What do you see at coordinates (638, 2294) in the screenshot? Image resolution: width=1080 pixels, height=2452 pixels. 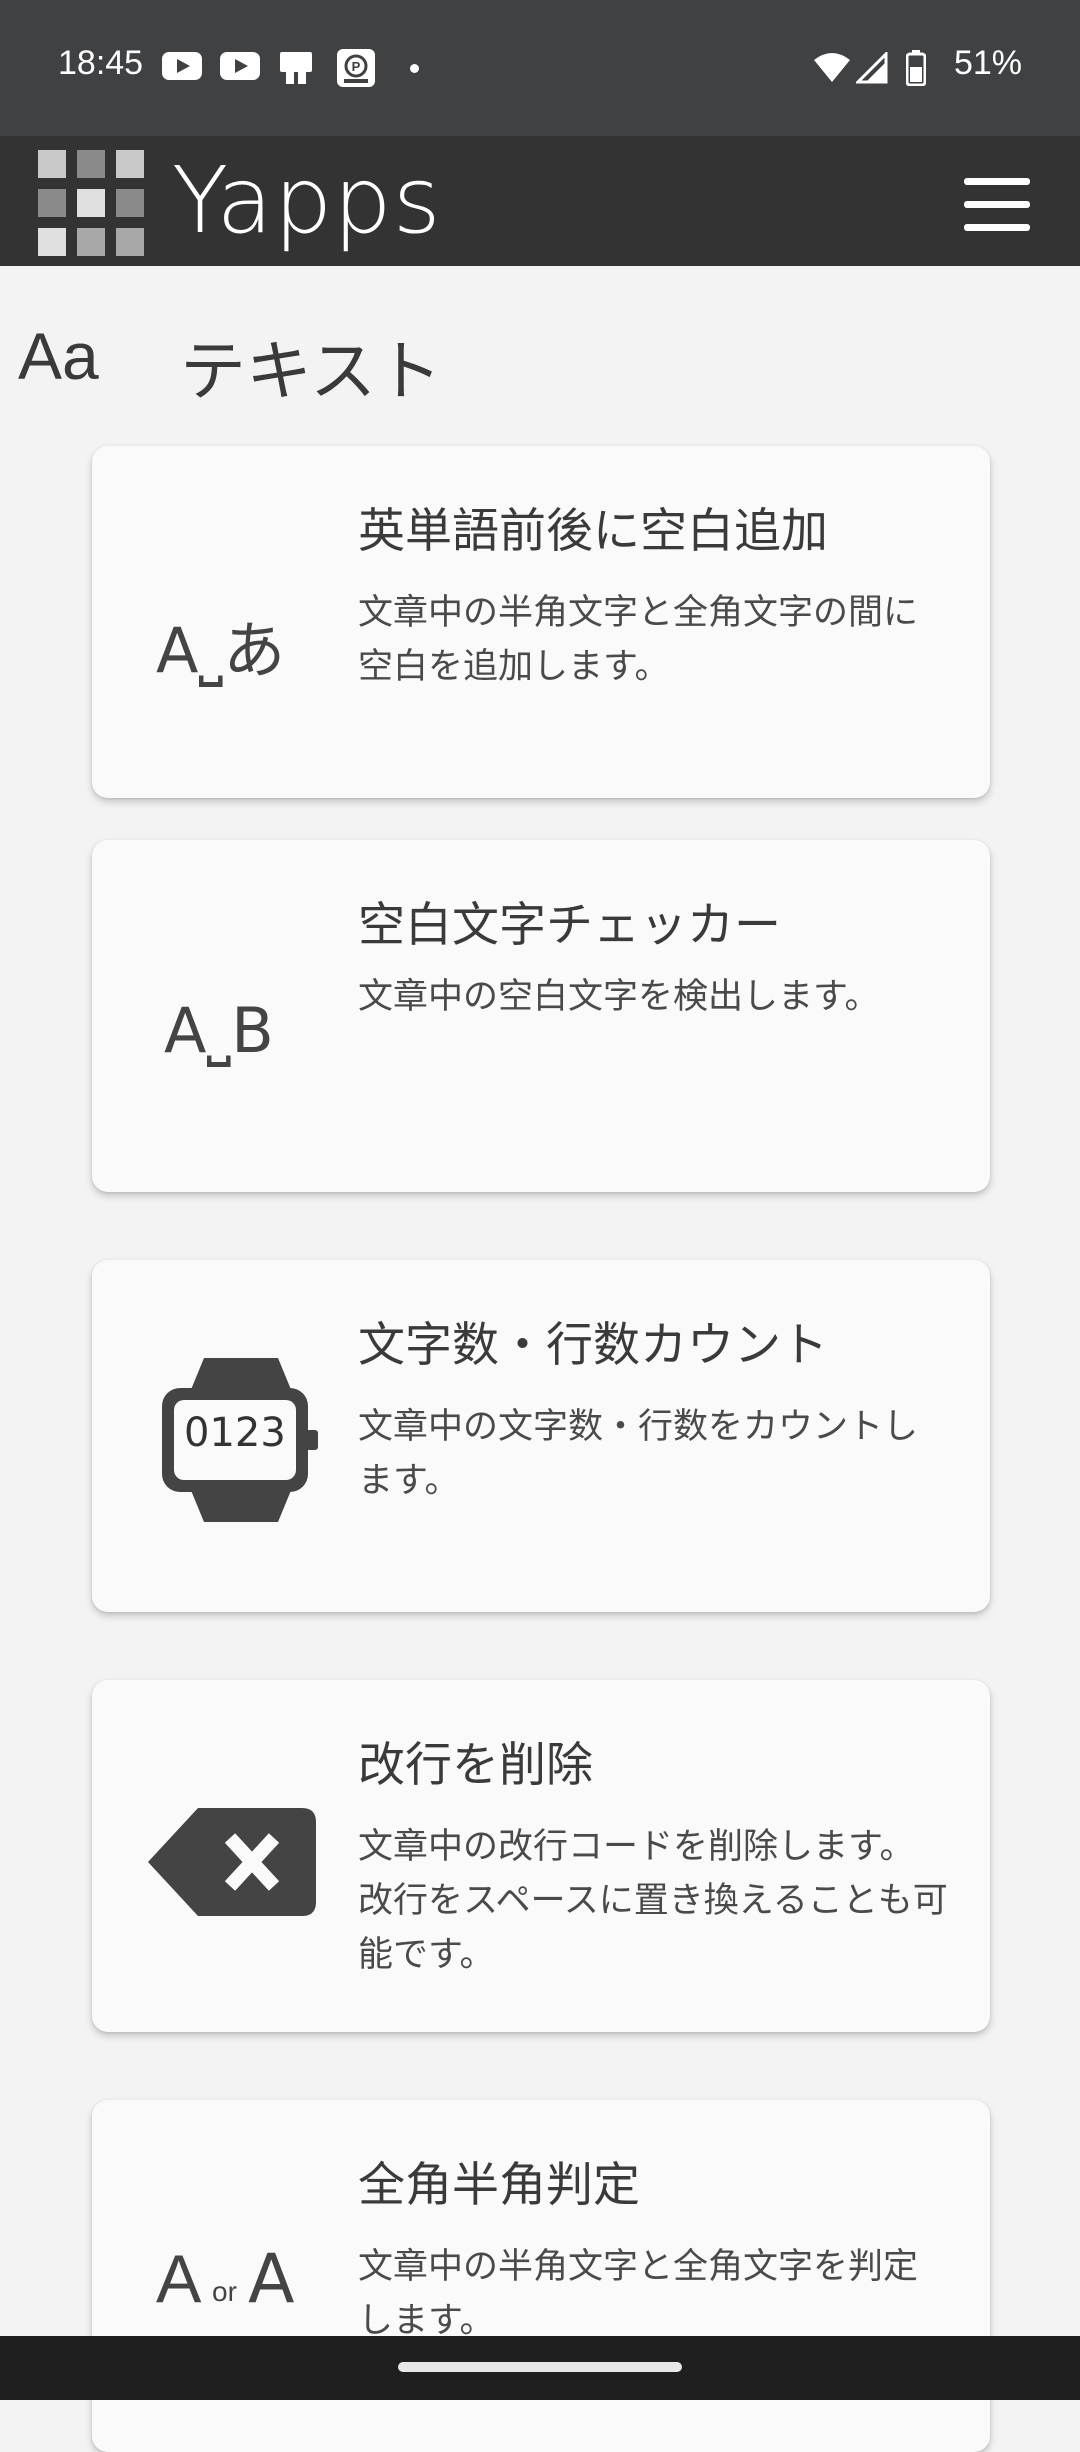 I see `card-description: 文章中の半角文字と全角文字を判定します。` at bounding box center [638, 2294].